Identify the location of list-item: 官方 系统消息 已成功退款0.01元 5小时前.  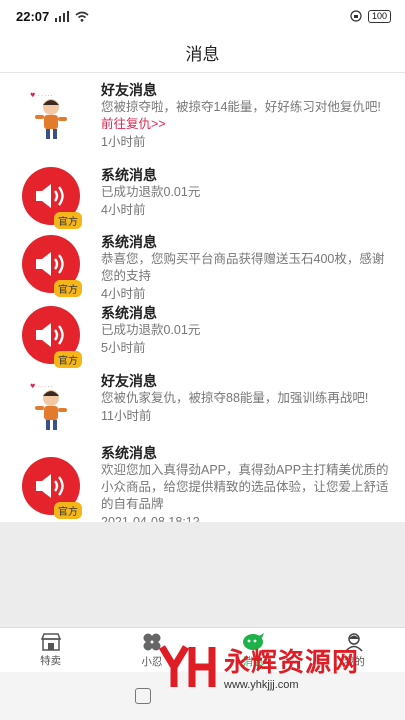
(202, 339).